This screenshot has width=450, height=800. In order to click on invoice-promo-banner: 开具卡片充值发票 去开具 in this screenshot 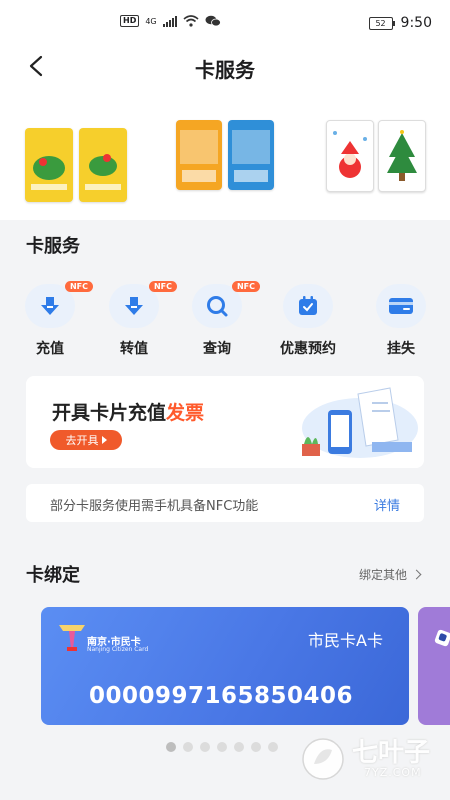, I will do `click(225, 422)`.